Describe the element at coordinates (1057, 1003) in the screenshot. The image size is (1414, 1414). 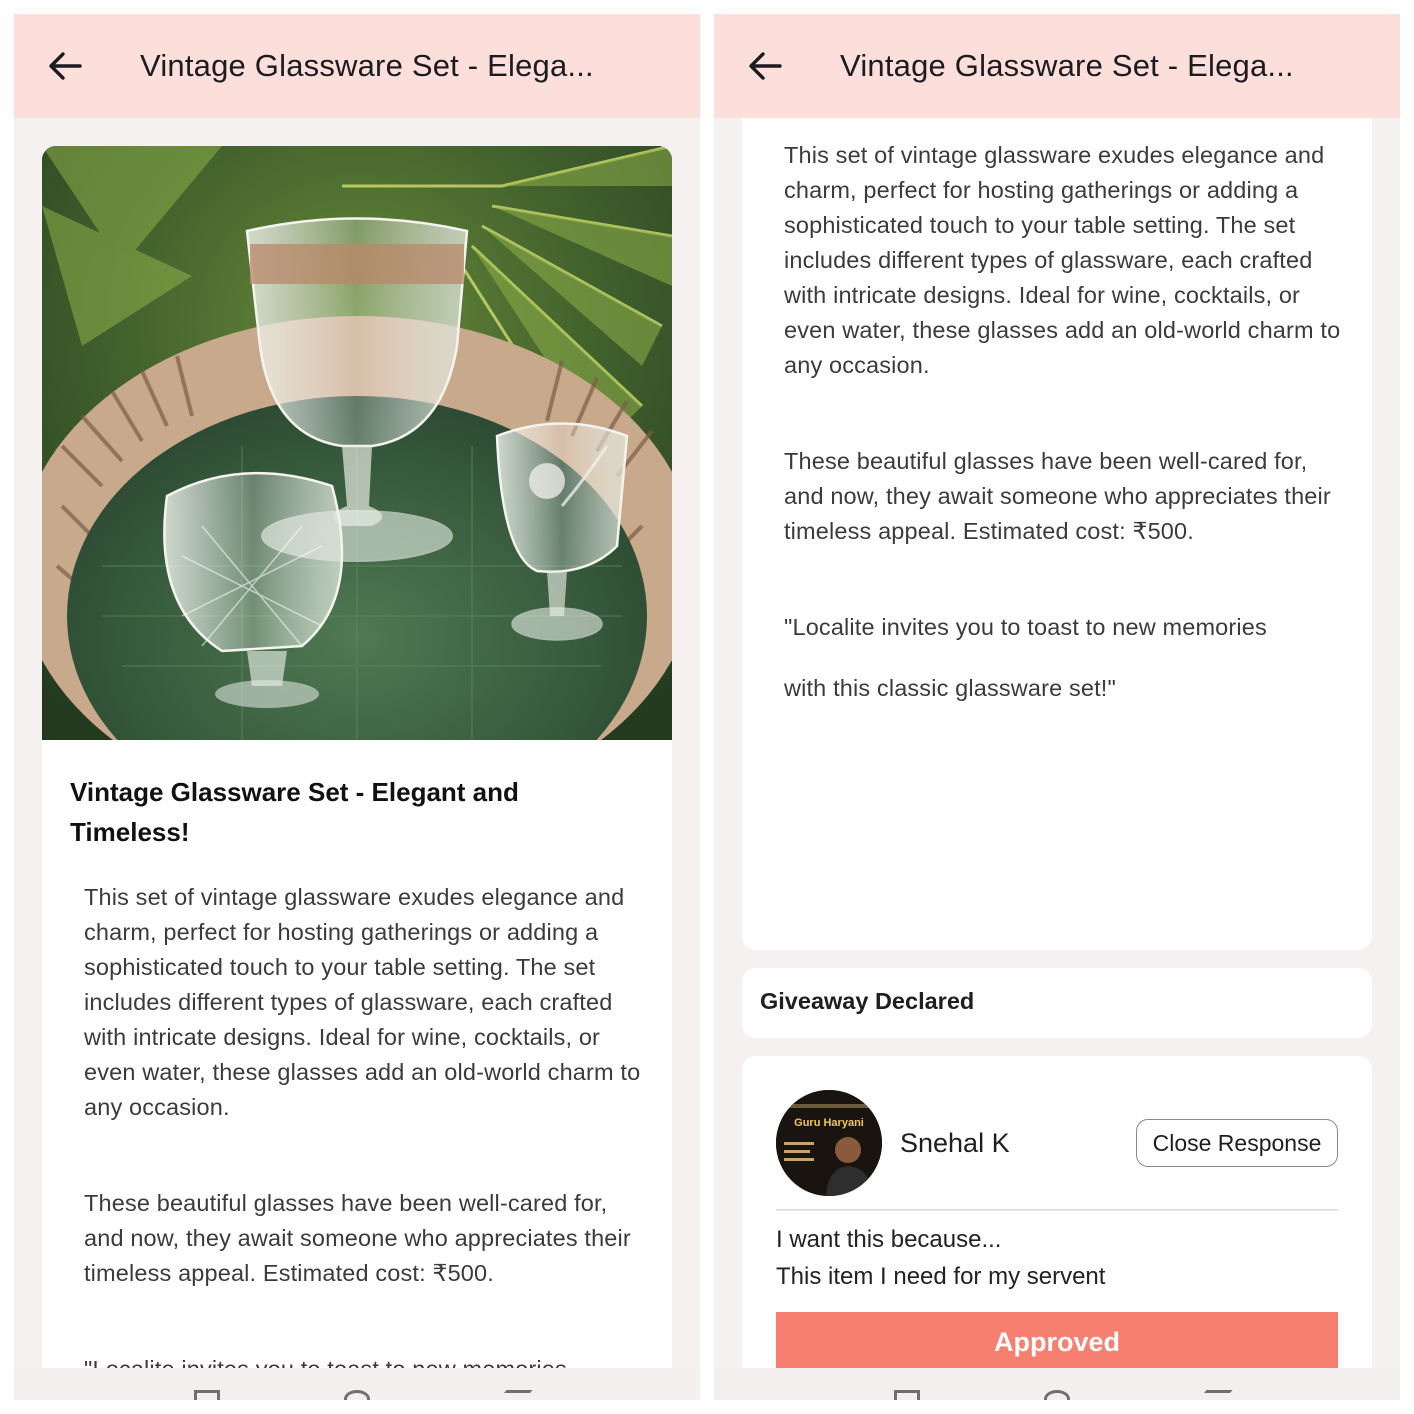
I see `giveaway-status-card: Giveaway Declared` at that location.